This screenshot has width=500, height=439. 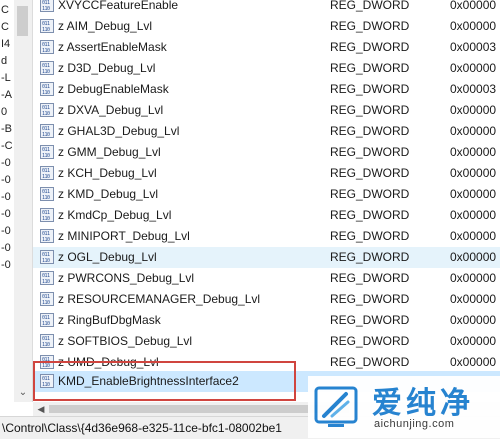 I want to click on brand-logo-icon, so click(x=336, y=406).